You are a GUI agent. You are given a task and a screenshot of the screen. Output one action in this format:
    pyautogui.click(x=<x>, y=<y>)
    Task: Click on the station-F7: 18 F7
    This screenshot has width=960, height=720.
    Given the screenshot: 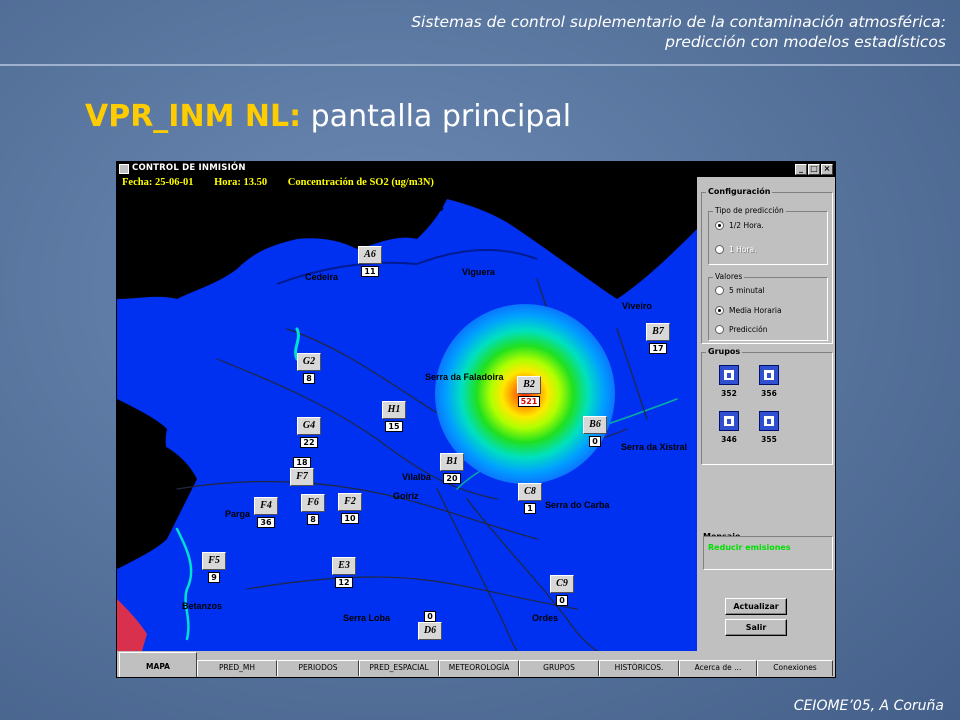 What is the action you would take?
    pyautogui.click(x=302, y=470)
    